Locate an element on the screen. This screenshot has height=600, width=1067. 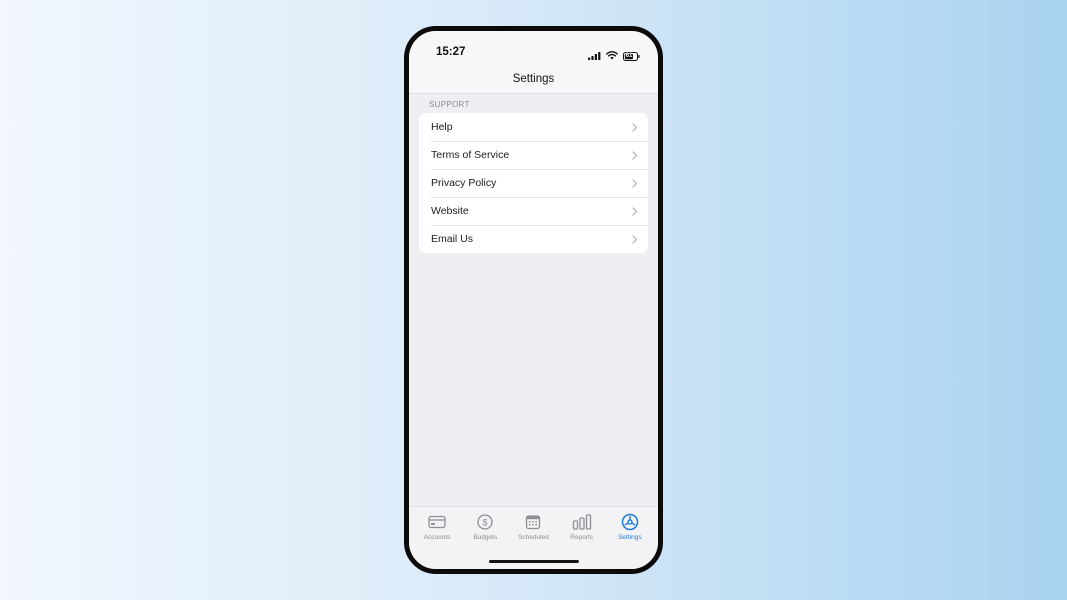
tab-scheduled: Scheduled is located at coordinates (533, 527).